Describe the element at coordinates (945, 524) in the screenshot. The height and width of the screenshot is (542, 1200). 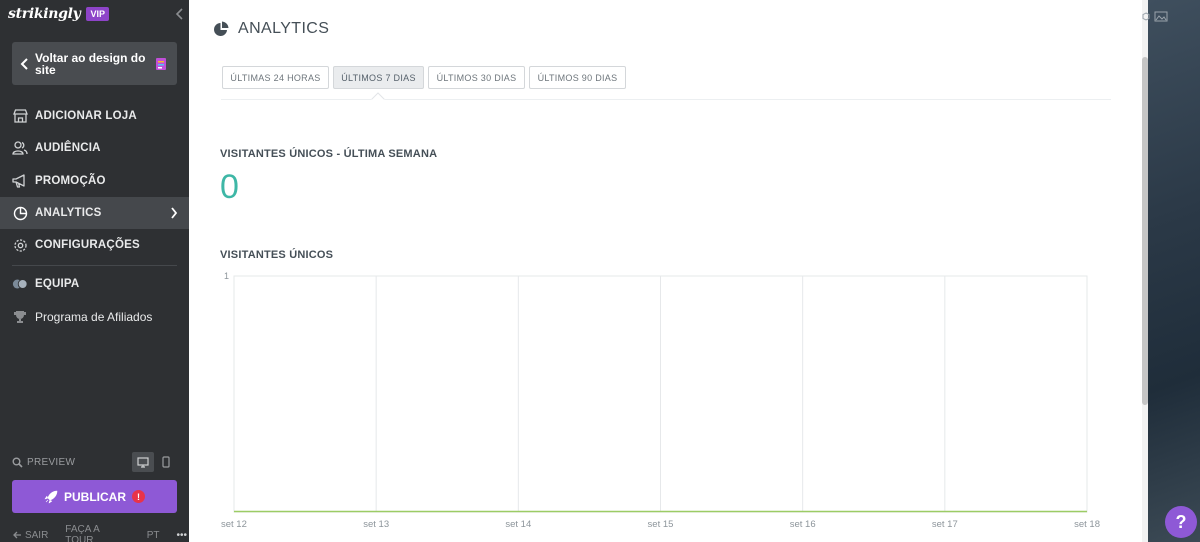
I see `chart-x-tick-label: set 17` at that location.